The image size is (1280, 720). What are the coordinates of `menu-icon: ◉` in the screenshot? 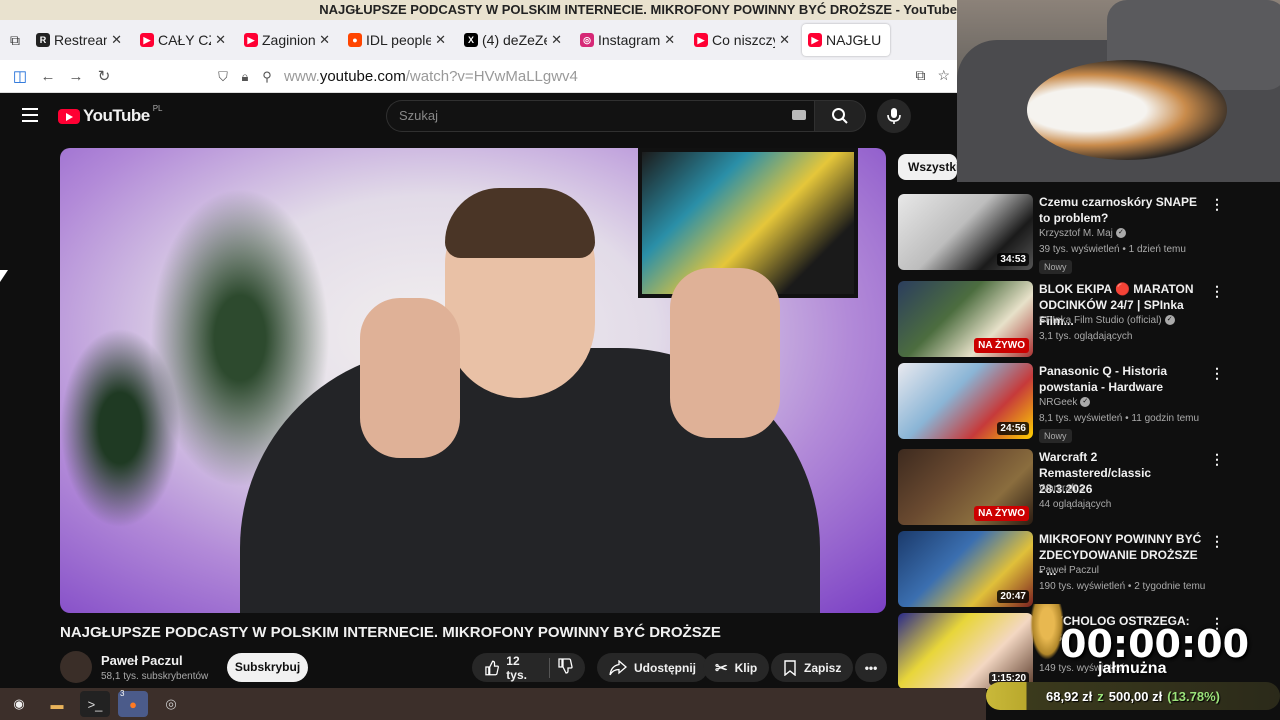 It's located at (19, 704).